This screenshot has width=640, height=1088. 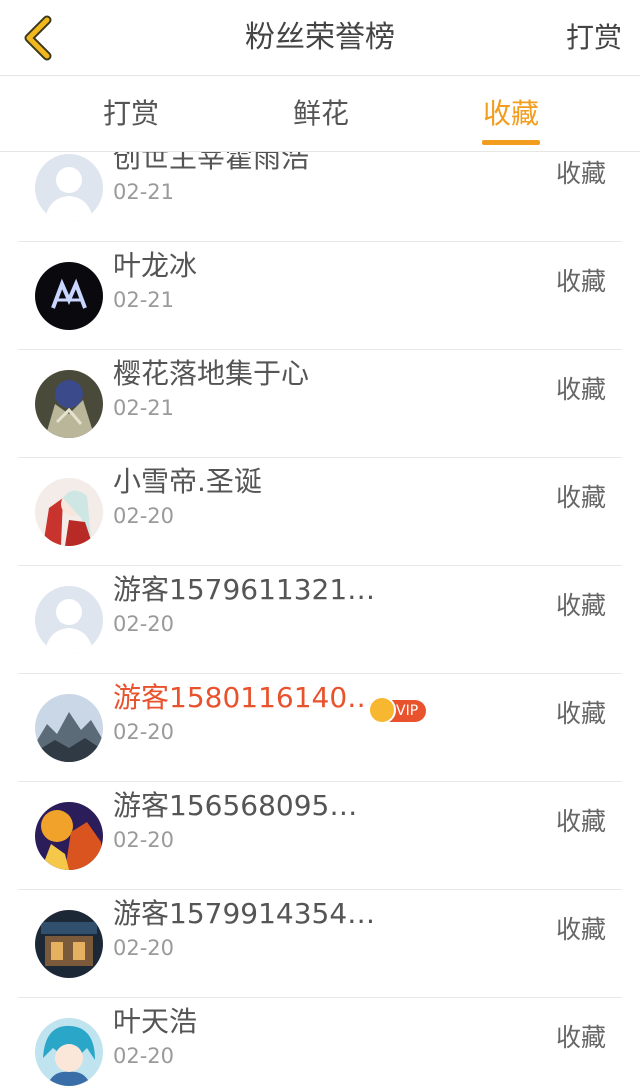 What do you see at coordinates (407, 711) in the screenshot?
I see `vip-label: VIP` at bounding box center [407, 711].